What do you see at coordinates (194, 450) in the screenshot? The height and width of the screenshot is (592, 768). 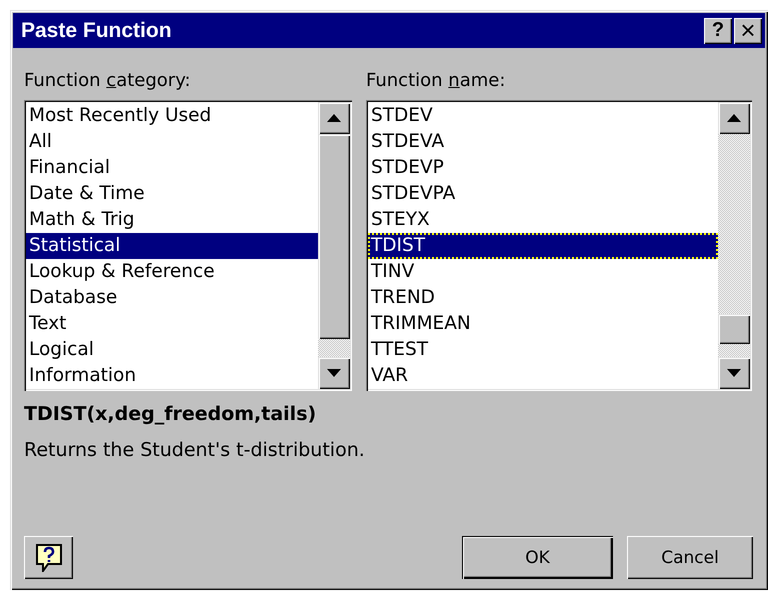 I see `function-description: Returns the Student's t-distribution.` at bounding box center [194, 450].